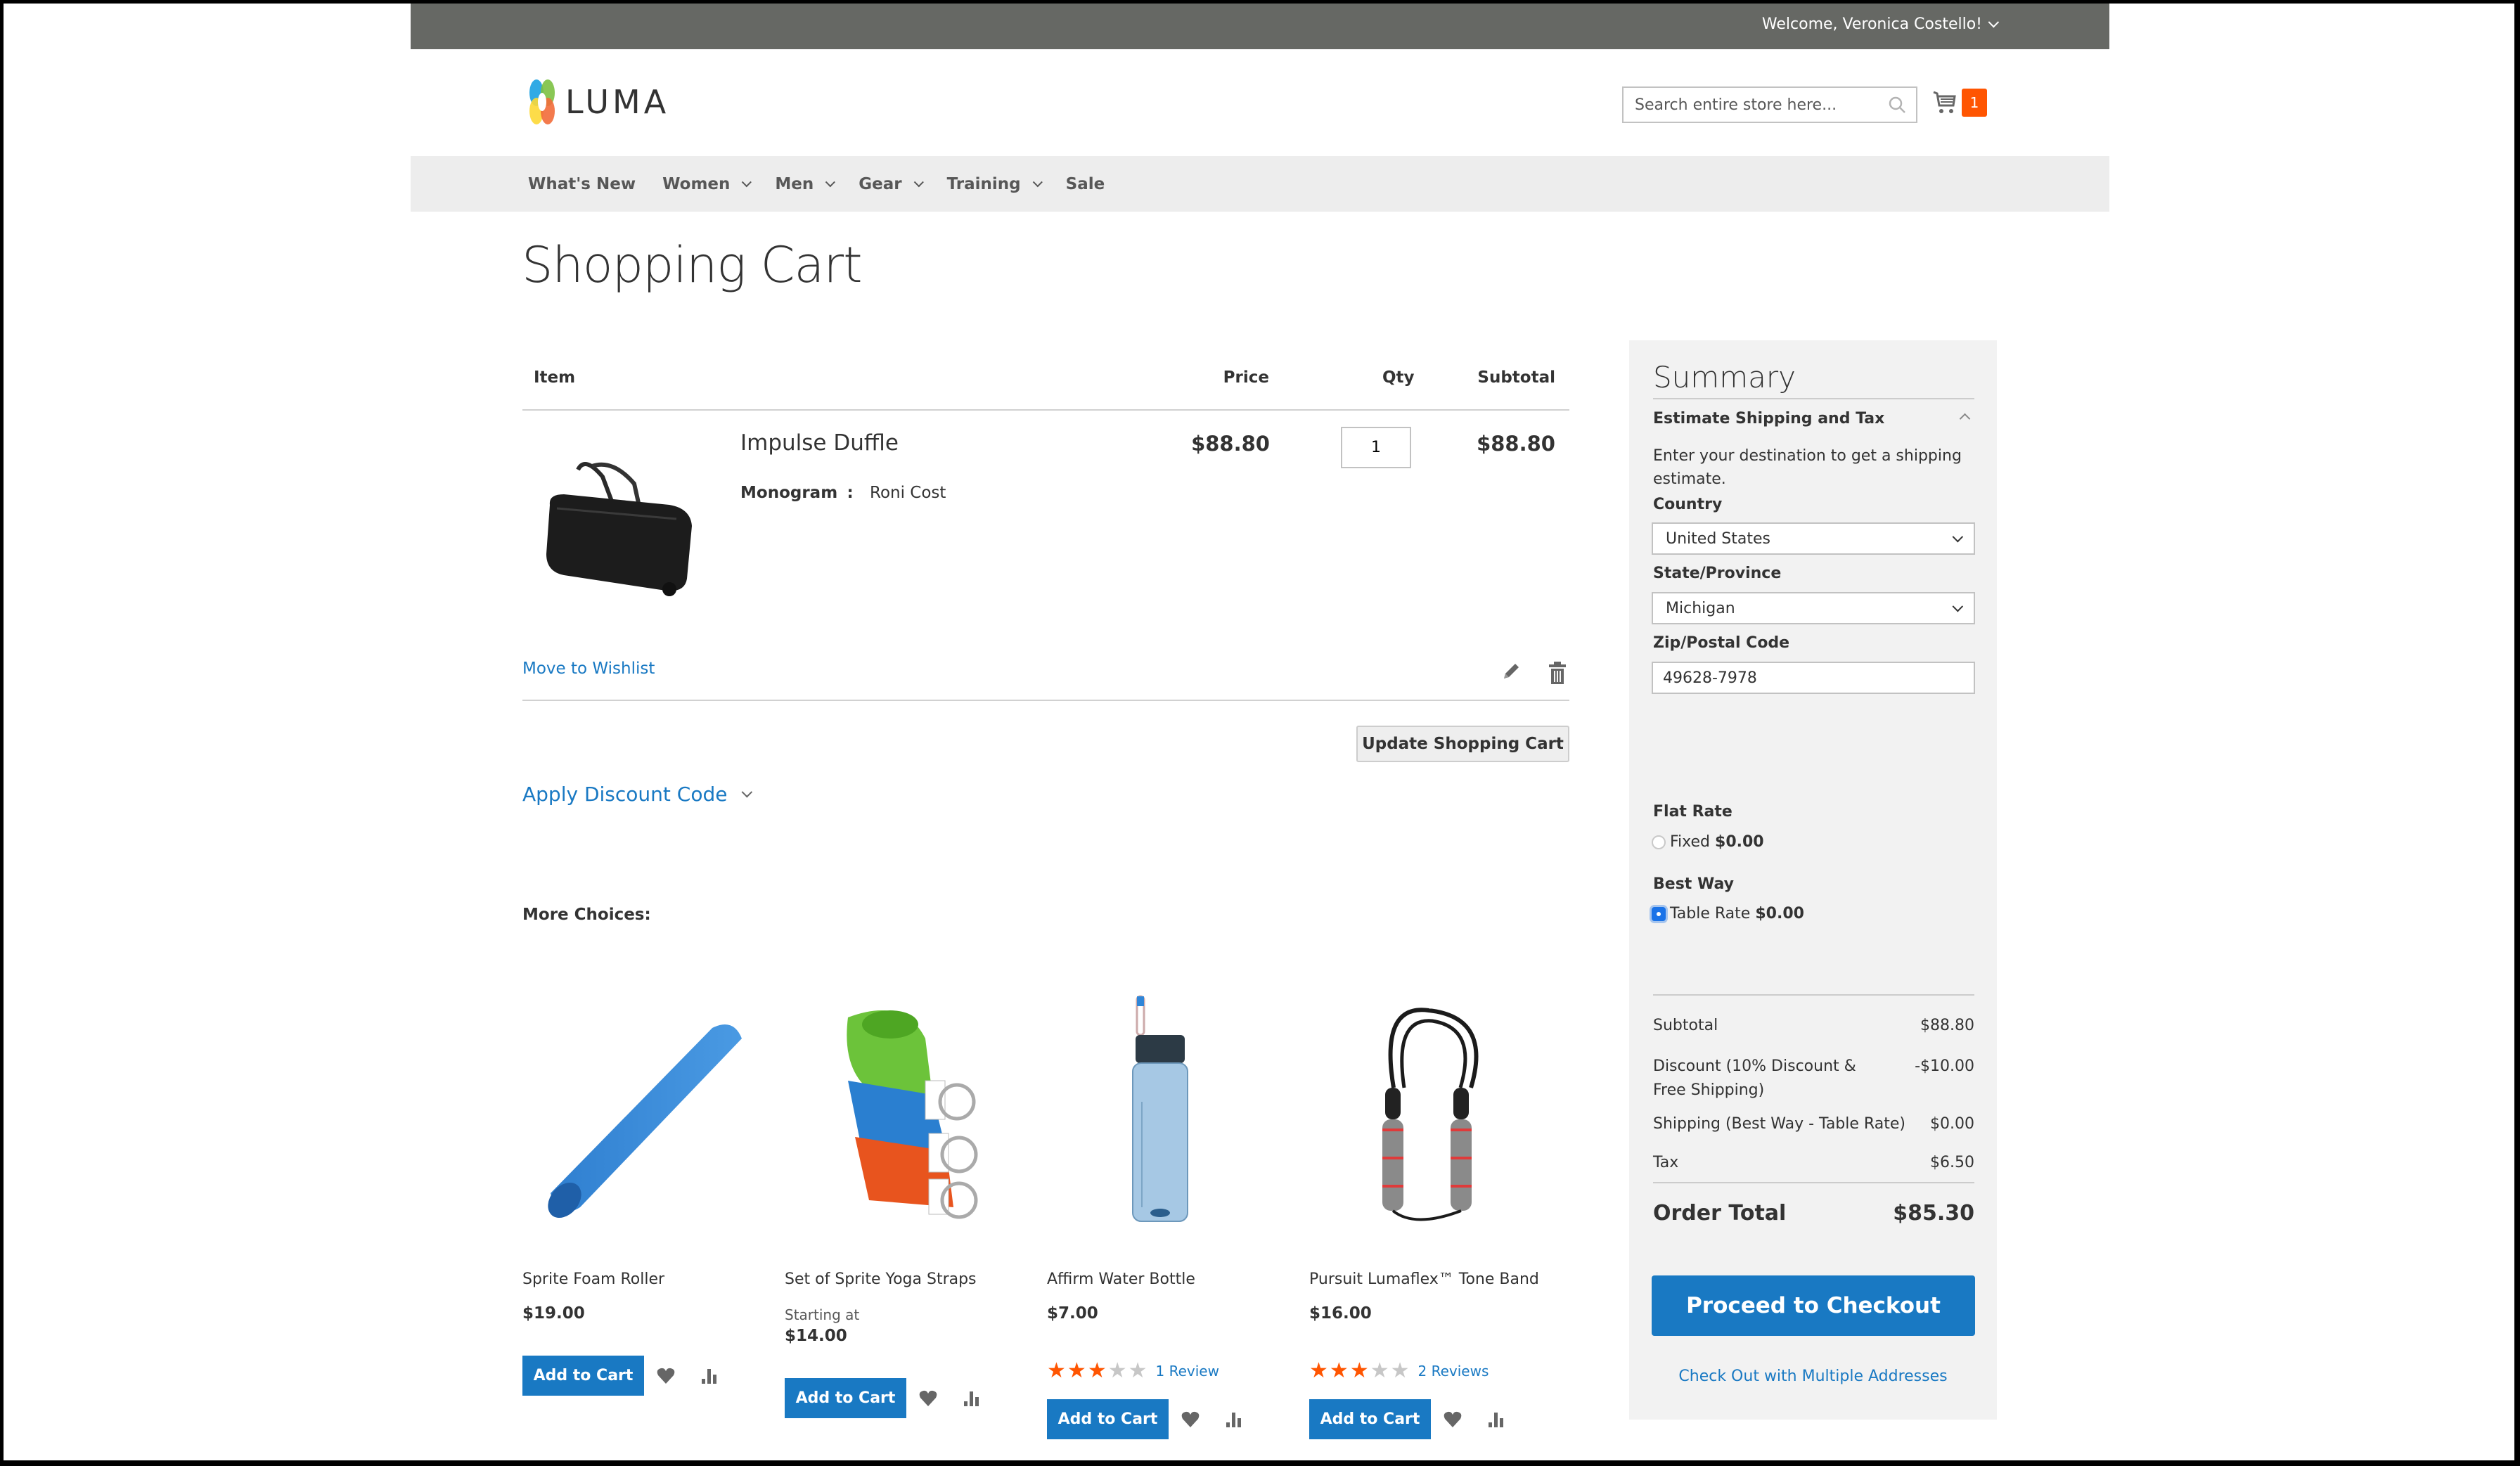  What do you see at coordinates (1814, 538) in the screenshot?
I see `country-select: United States` at bounding box center [1814, 538].